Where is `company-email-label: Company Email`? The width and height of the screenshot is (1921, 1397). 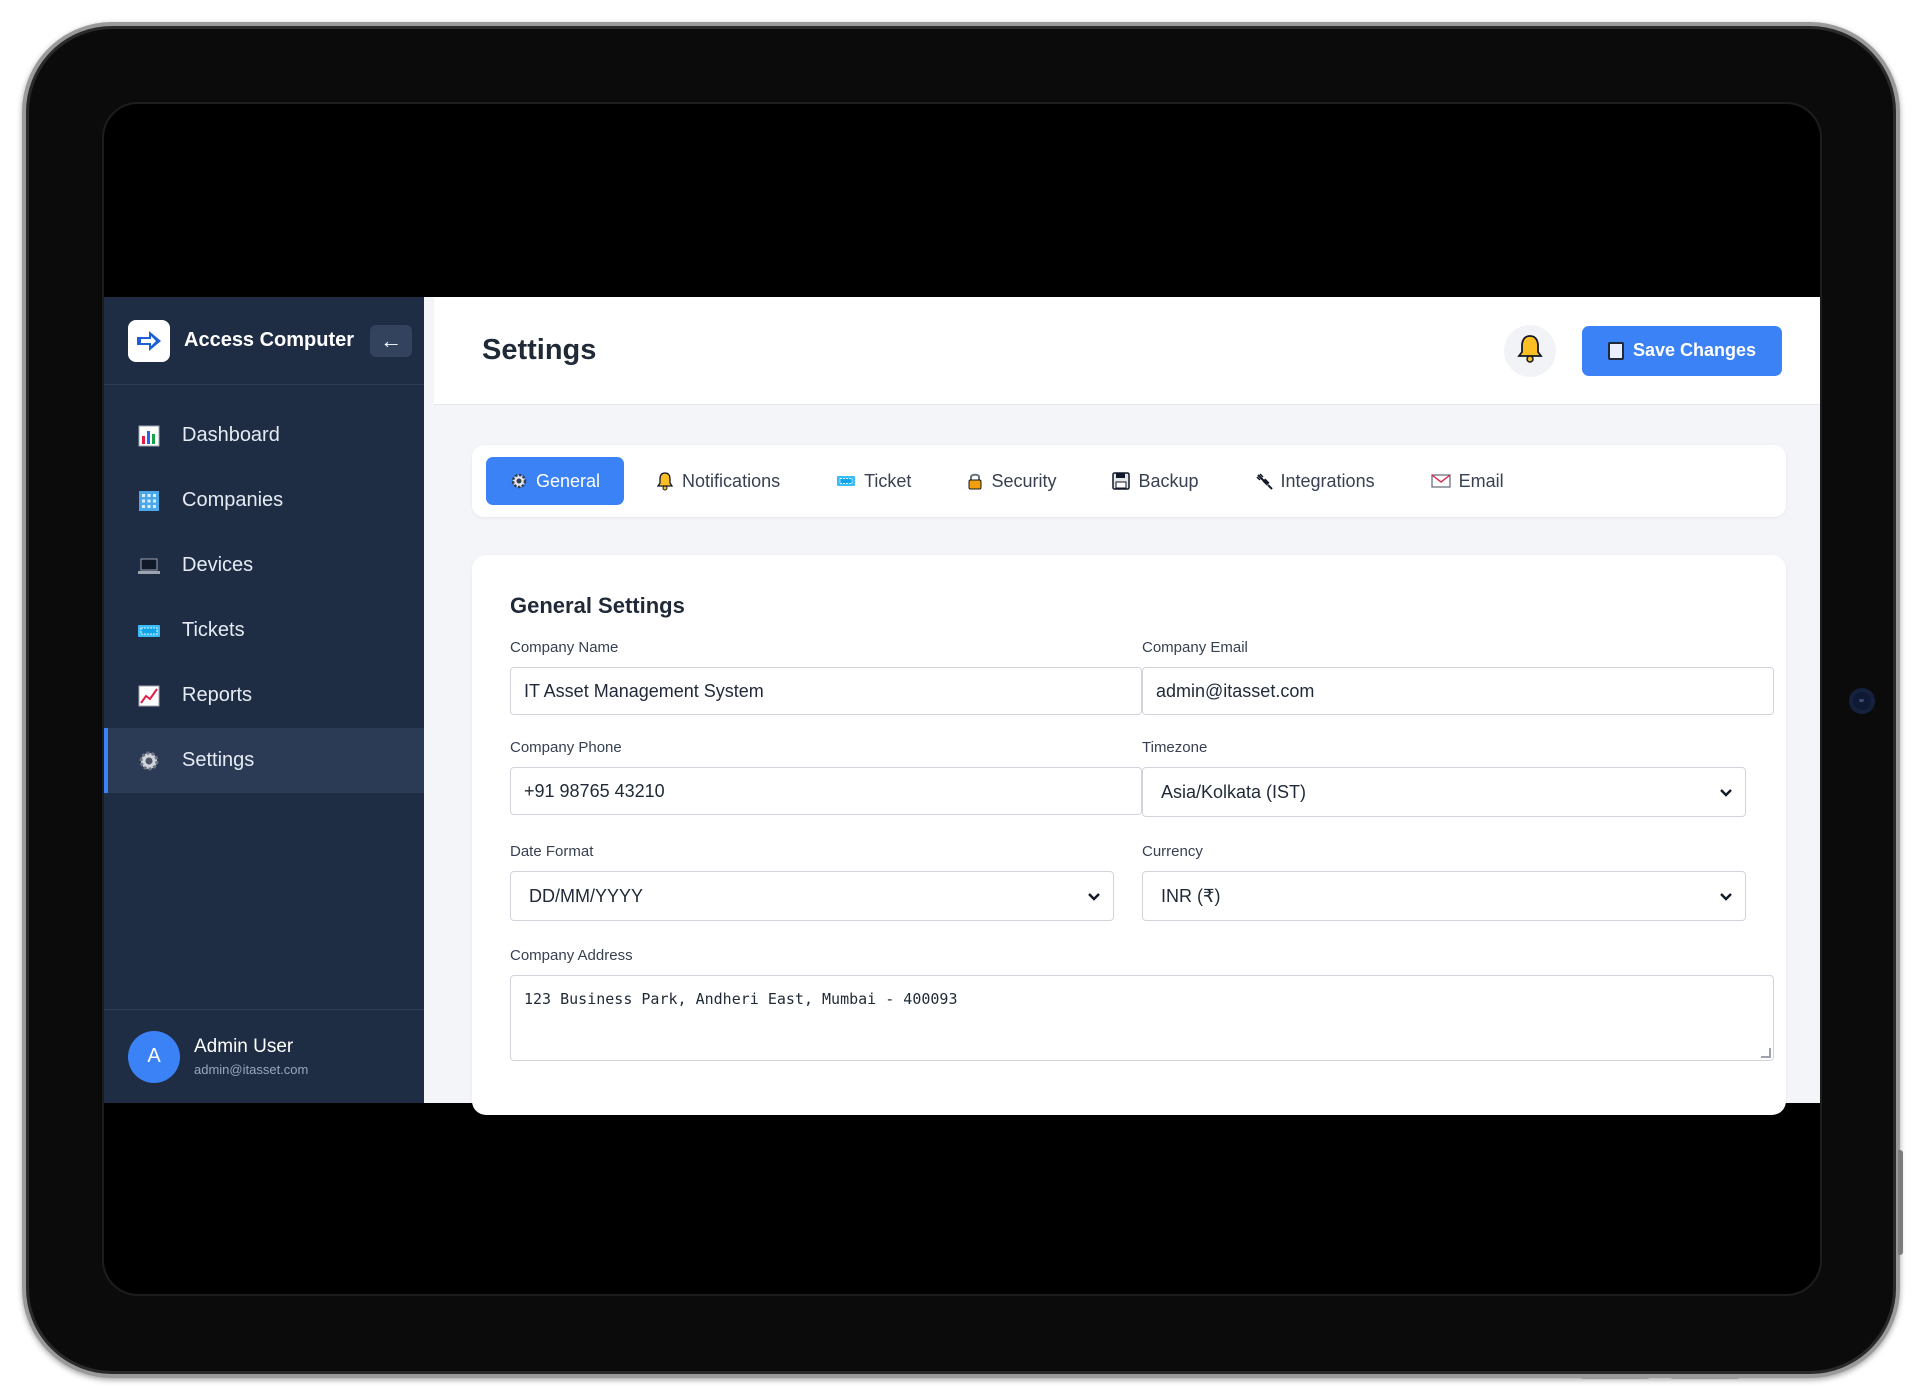 company-email-label: Company Email is located at coordinates (1195, 647).